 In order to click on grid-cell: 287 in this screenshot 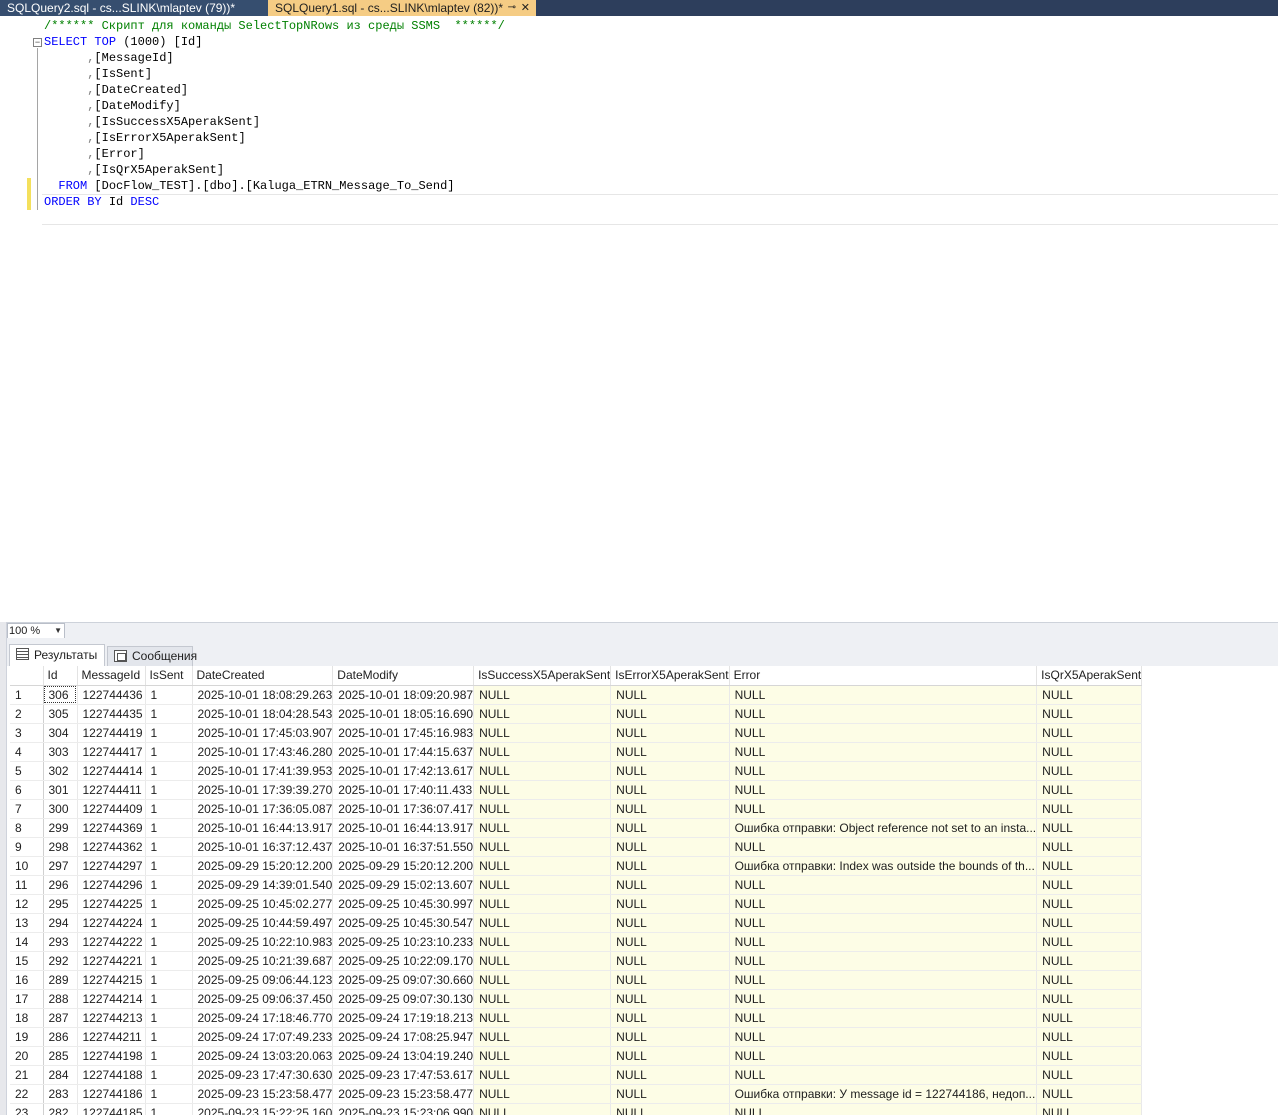, I will do `click(60, 1018)`.